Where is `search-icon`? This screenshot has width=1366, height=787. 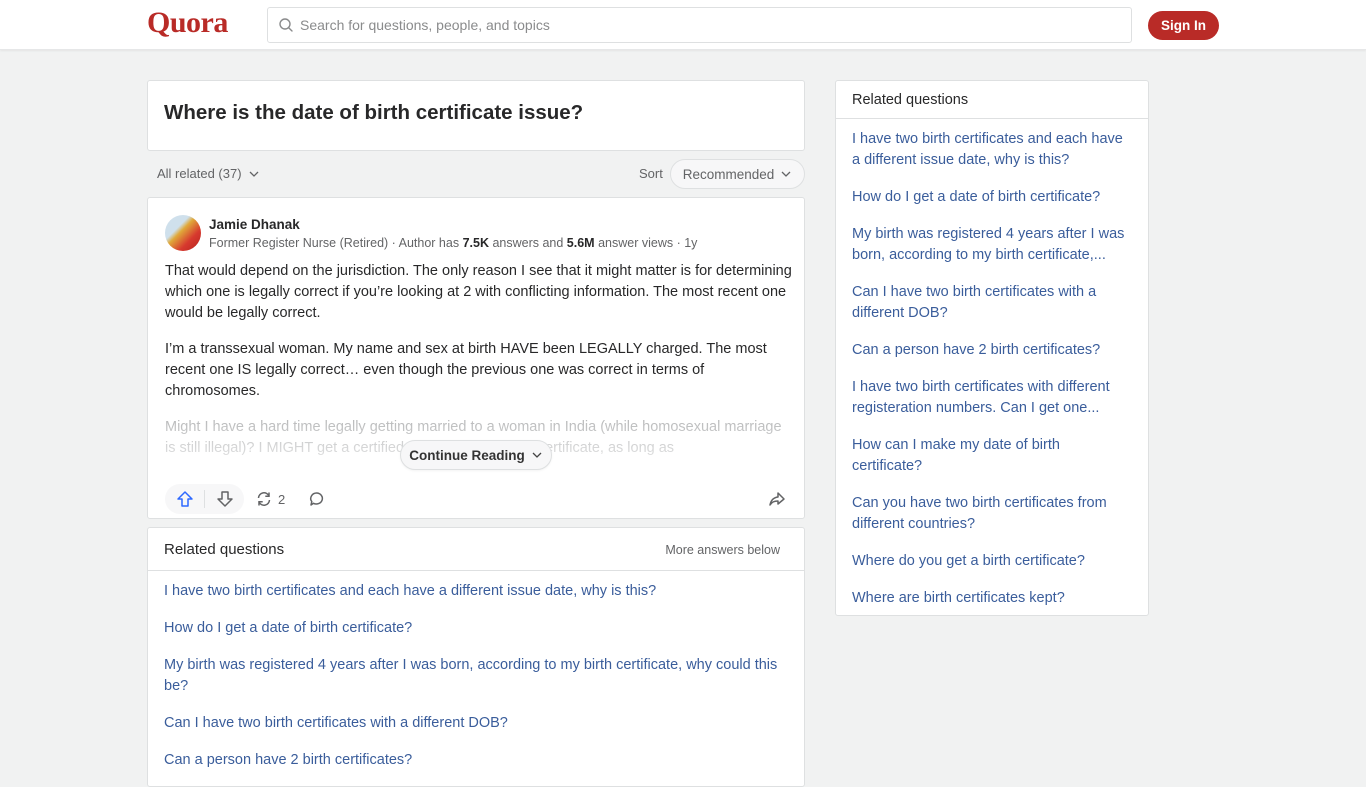
search-icon is located at coordinates (286, 25).